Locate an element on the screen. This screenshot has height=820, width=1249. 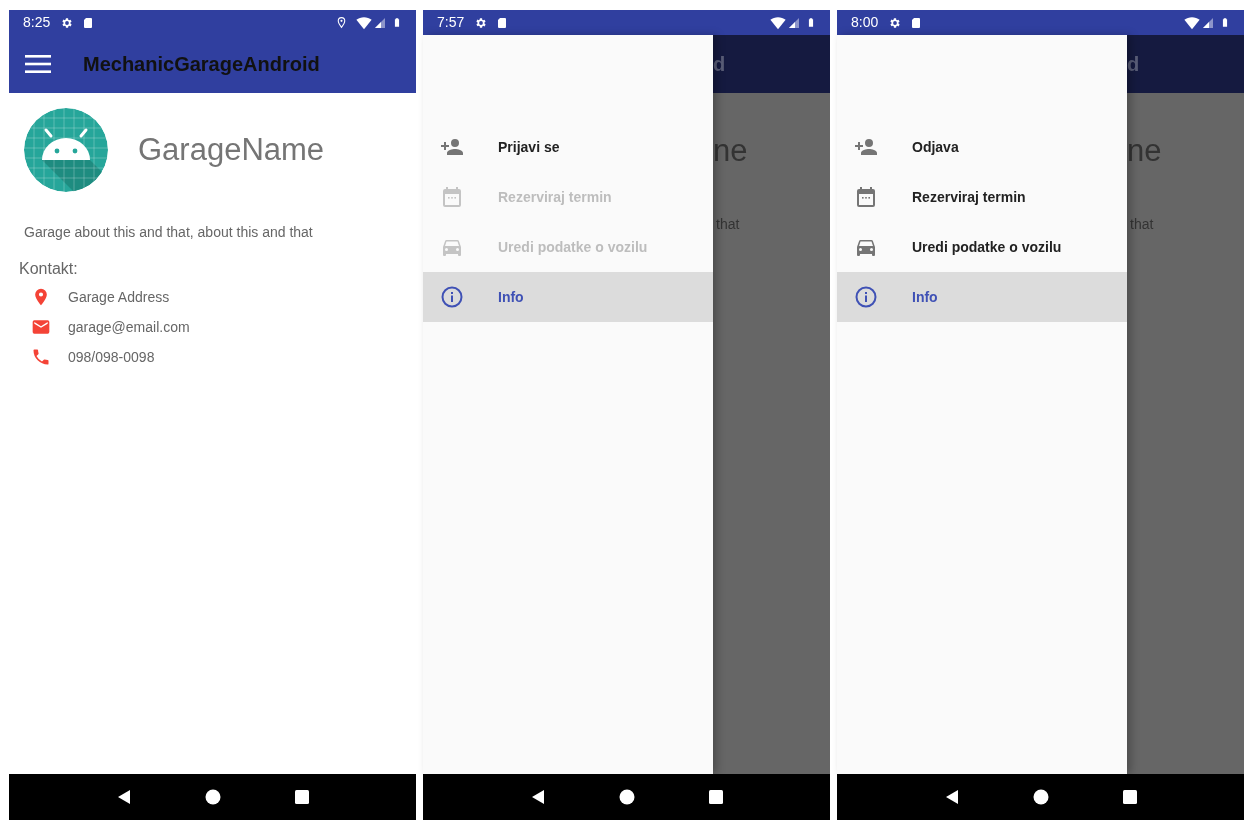
contact-text: garage@email.com is located at coordinates (129, 327).